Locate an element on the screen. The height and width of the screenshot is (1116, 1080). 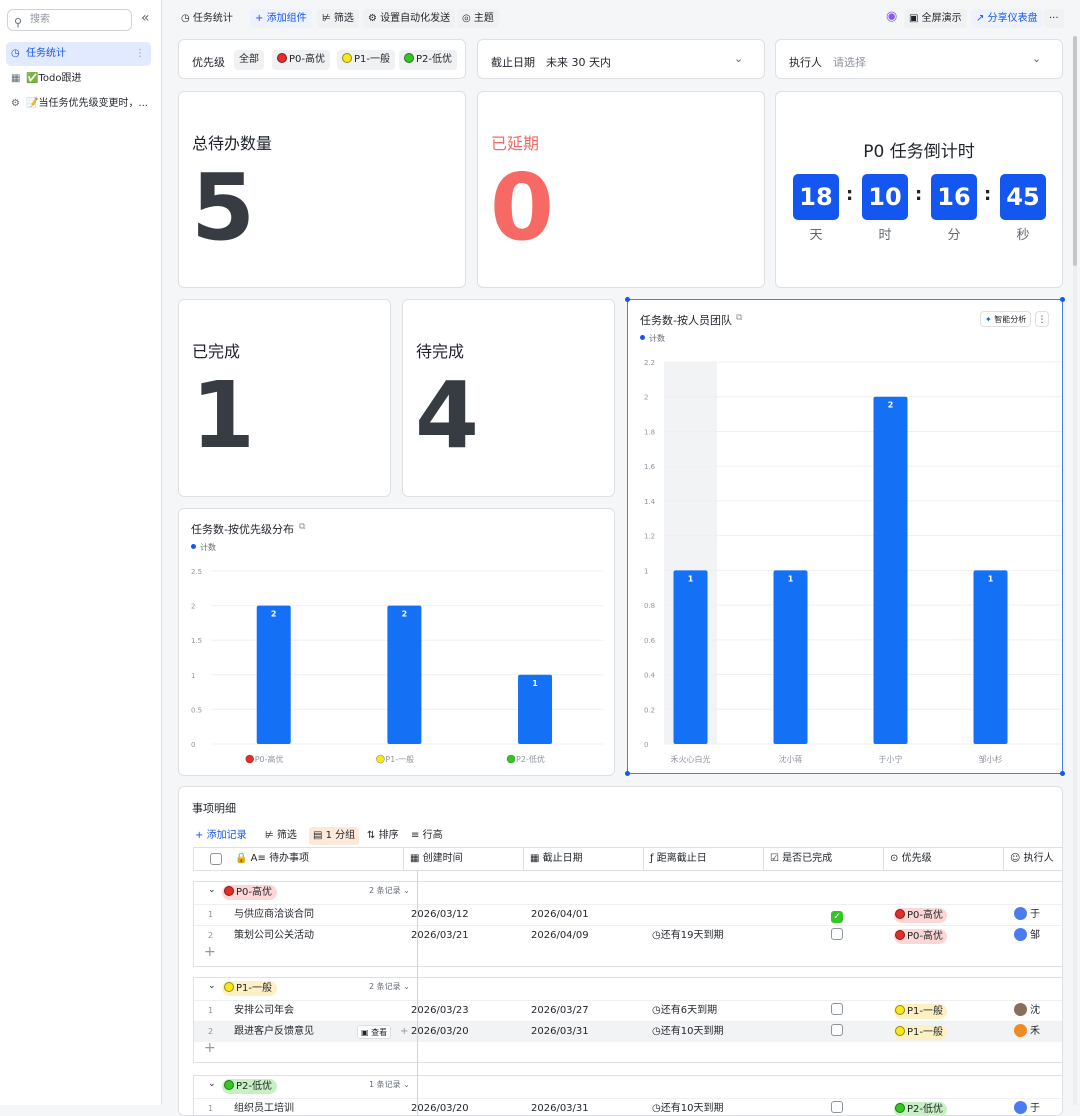
remaining-cell: ◷还有19天到期 is located at coordinates (687, 936).